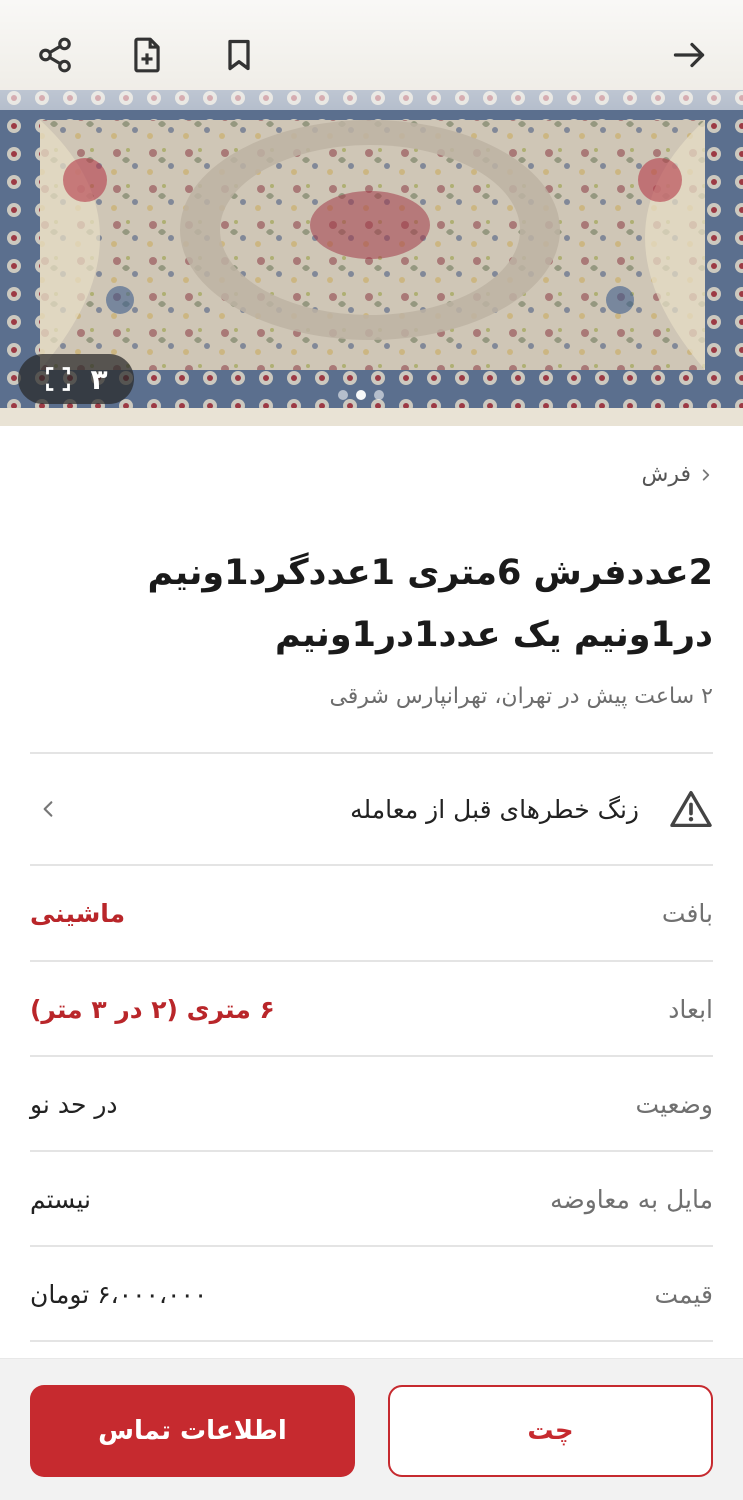  What do you see at coordinates (152, 1009) in the screenshot?
I see `detail-value: ۶ متری (۲ در ۳ متر)` at bounding box center [152, 1009].